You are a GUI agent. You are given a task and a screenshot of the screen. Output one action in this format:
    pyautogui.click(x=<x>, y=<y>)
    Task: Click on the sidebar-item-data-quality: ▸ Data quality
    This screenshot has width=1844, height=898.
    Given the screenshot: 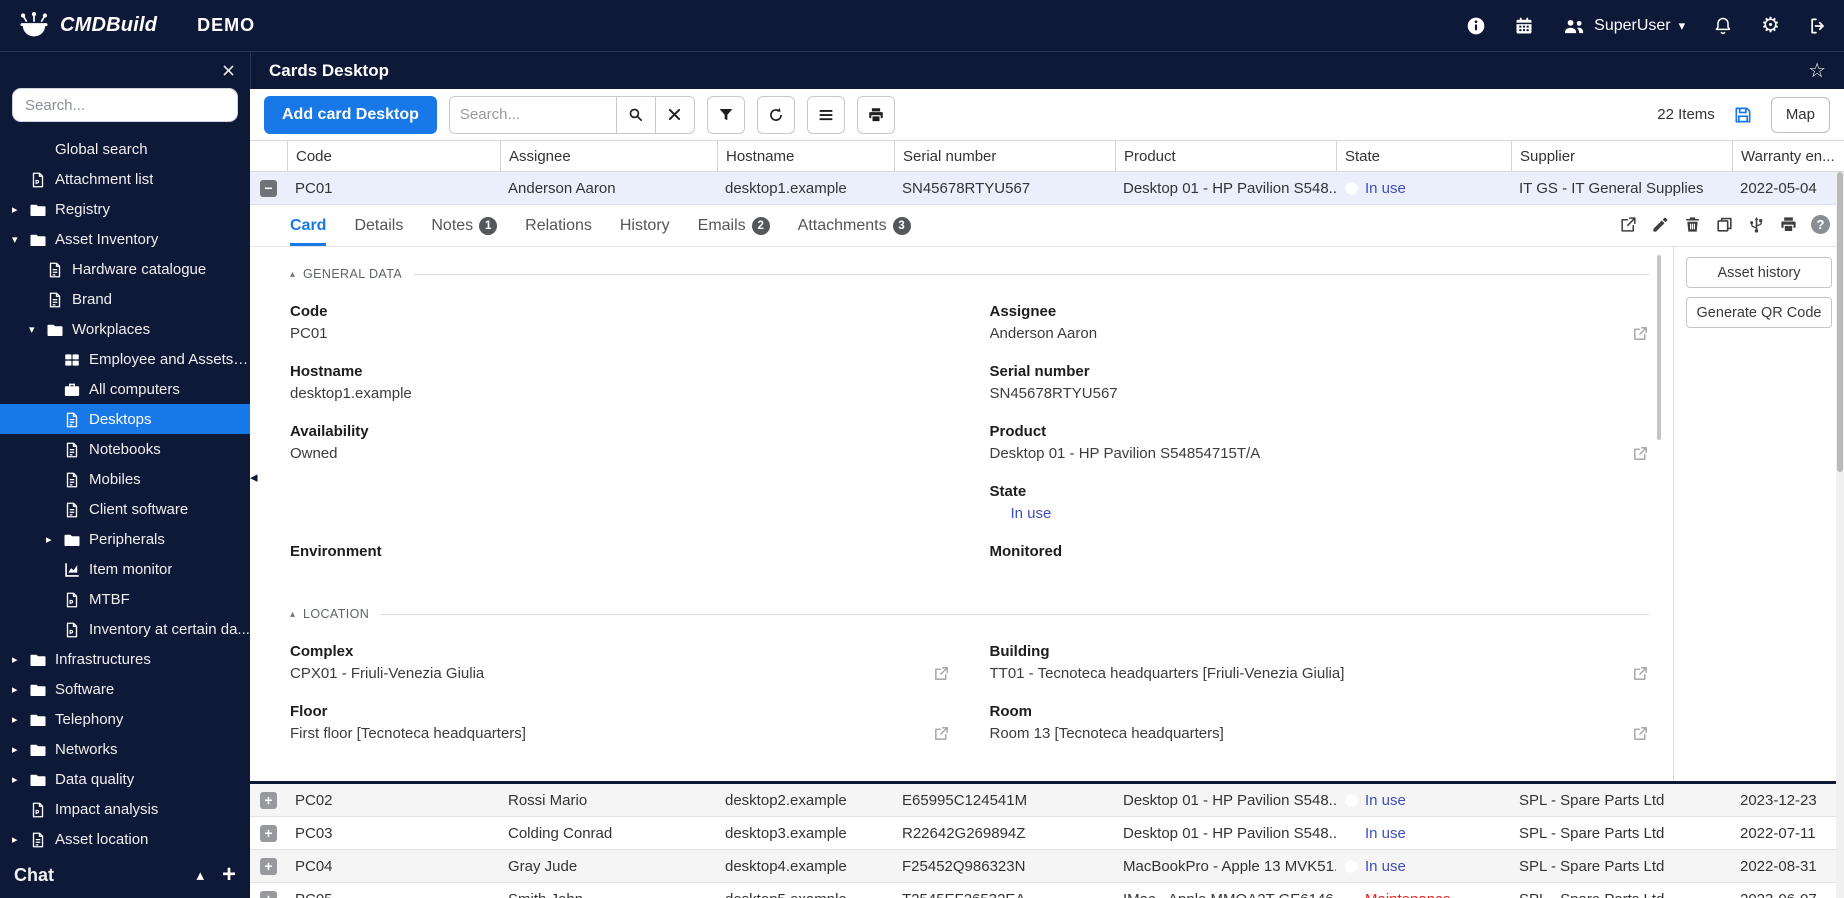 What is the action you would take?
    pyautogui.click(x=125, y=779)
    